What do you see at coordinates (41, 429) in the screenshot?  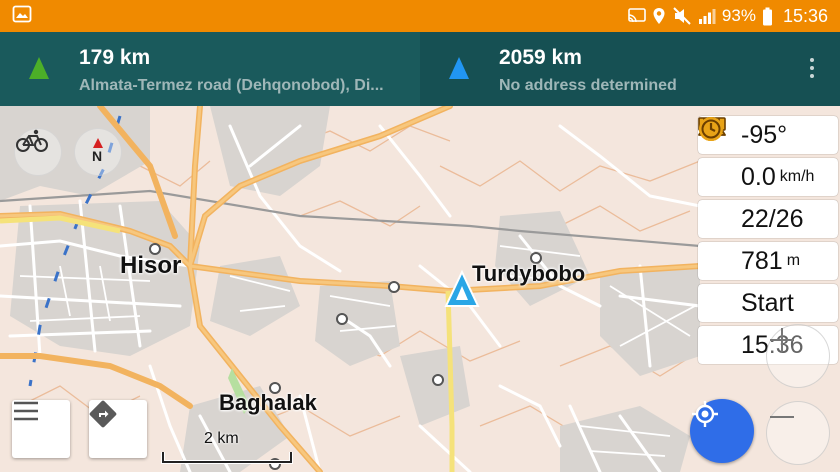 I see `menu-button` at bounding box center [41, 429].